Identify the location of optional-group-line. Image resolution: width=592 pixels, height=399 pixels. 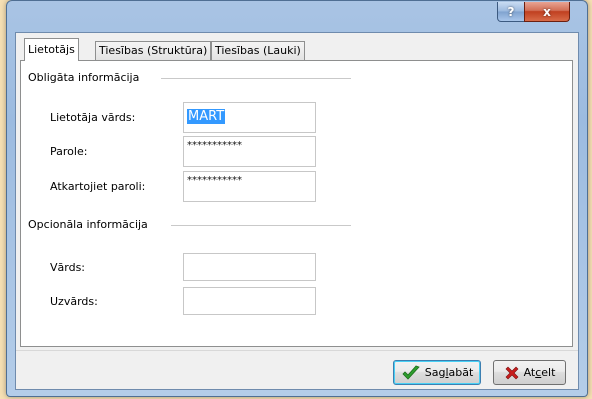
(261, 225).